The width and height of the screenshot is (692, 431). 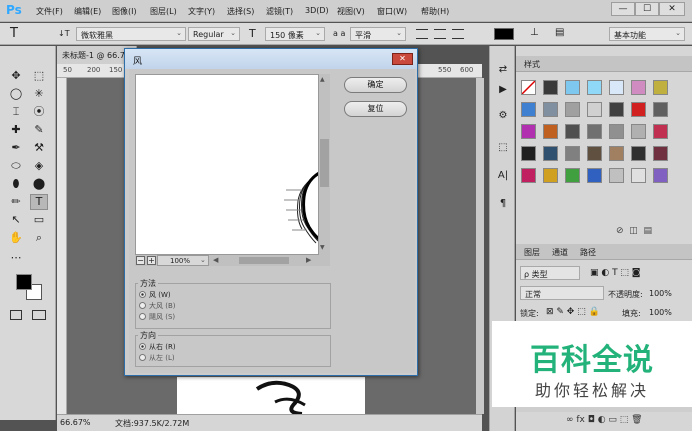 I want to click on menu-image: 图像(I), so click(x=124, y=11).